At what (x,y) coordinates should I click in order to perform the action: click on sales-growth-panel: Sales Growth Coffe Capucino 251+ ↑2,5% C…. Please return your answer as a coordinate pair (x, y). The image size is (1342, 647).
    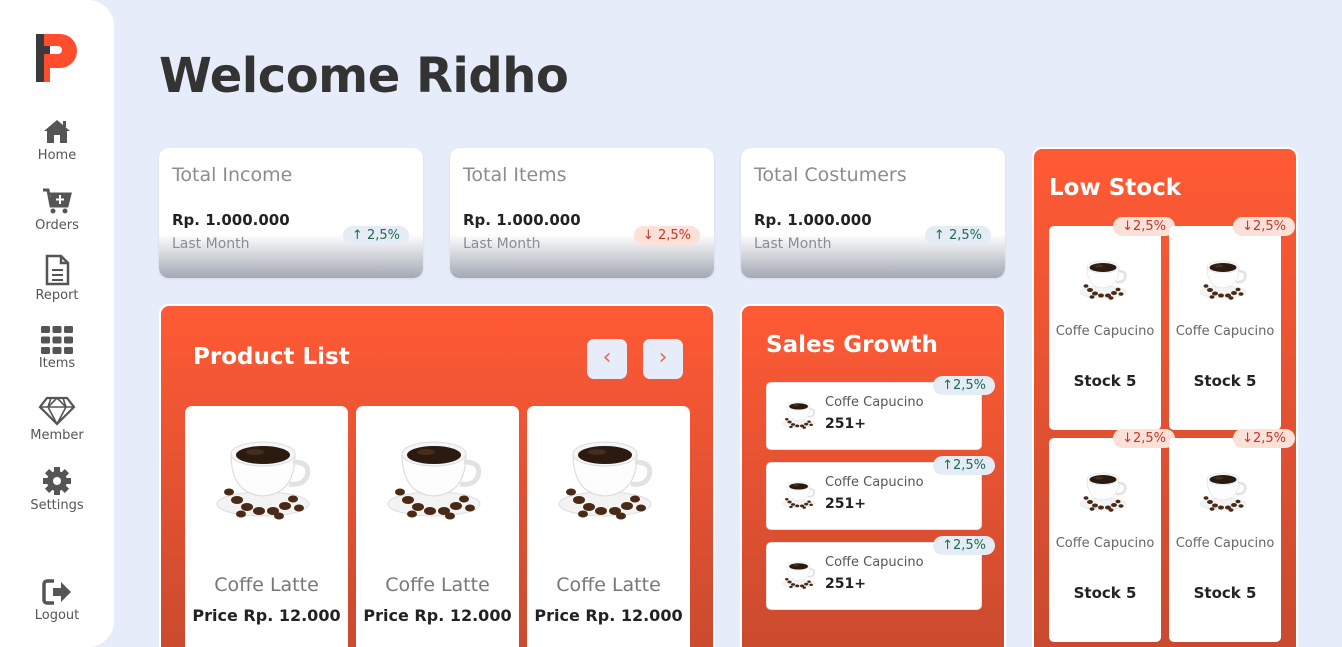
    Looking at the image, I should click on (873, 475).